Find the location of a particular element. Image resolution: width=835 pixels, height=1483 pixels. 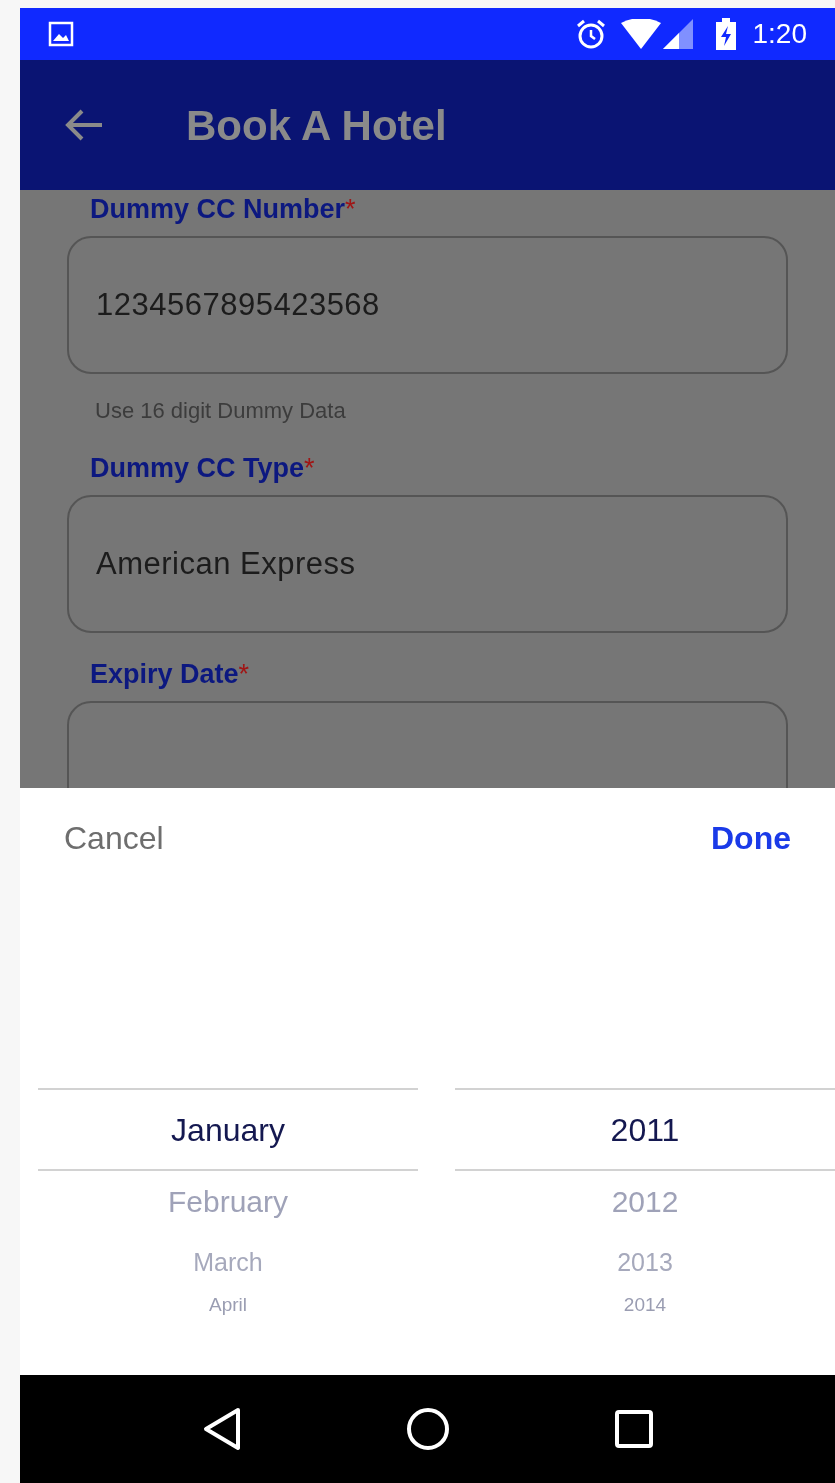

screen-title: Book A Hotel is located at coordinates (316, 125).